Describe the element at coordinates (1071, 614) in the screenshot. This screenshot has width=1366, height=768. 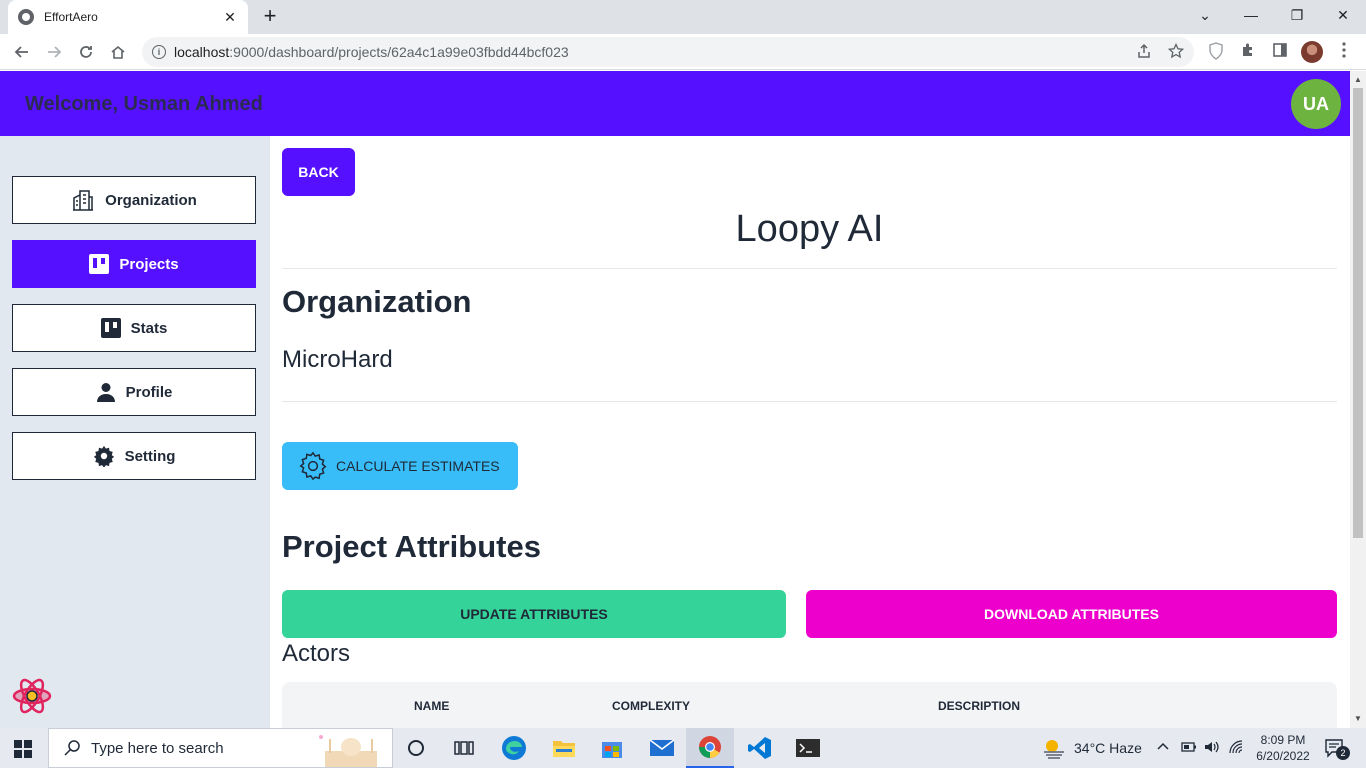
I see `download-attributes-button: DOWNLOAD ATTRIBUTES` at that location.